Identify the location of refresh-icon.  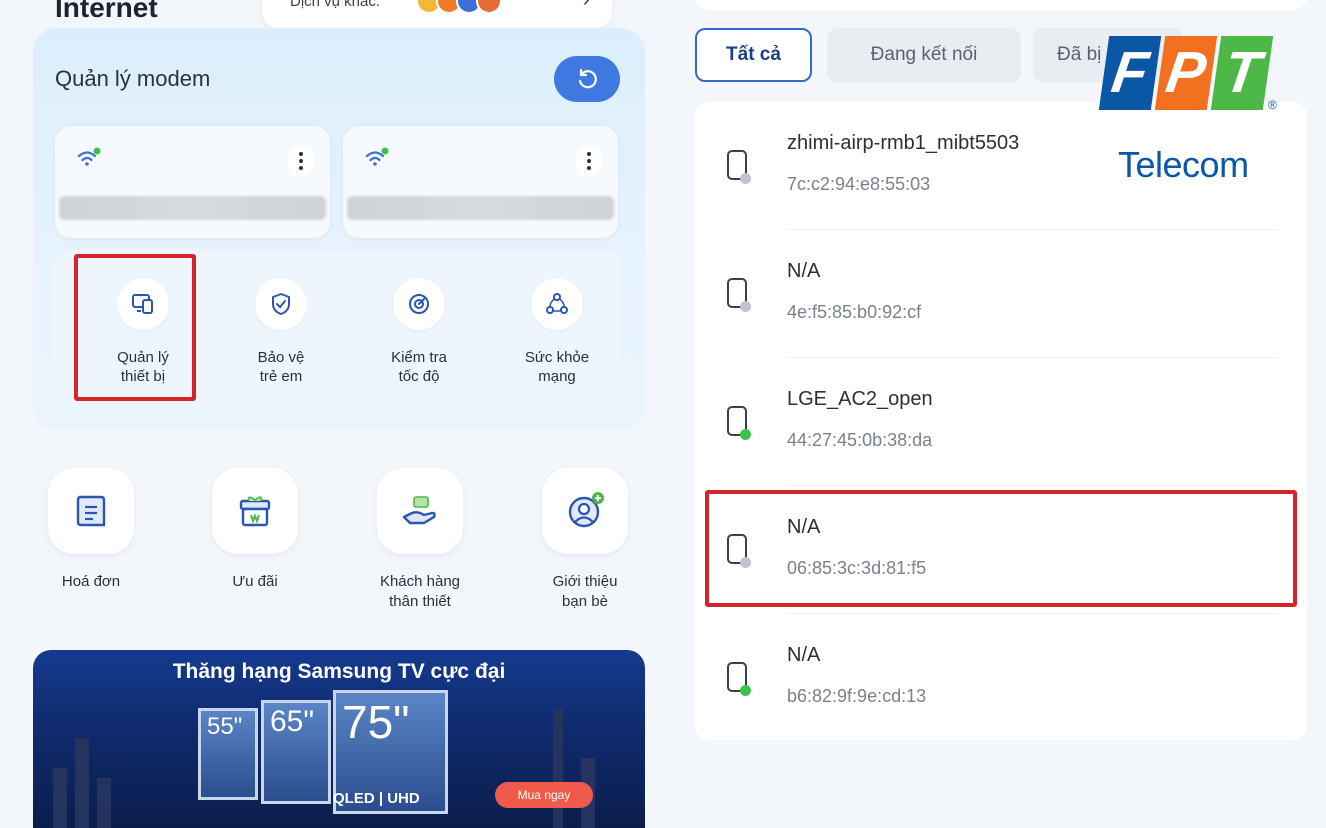
(587, 78).